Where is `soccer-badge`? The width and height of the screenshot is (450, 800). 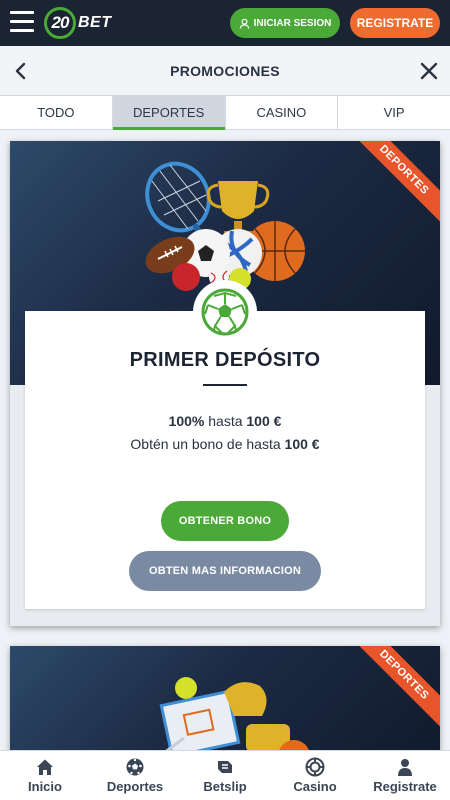
soccer-badge is located at coordinates (225, 312).